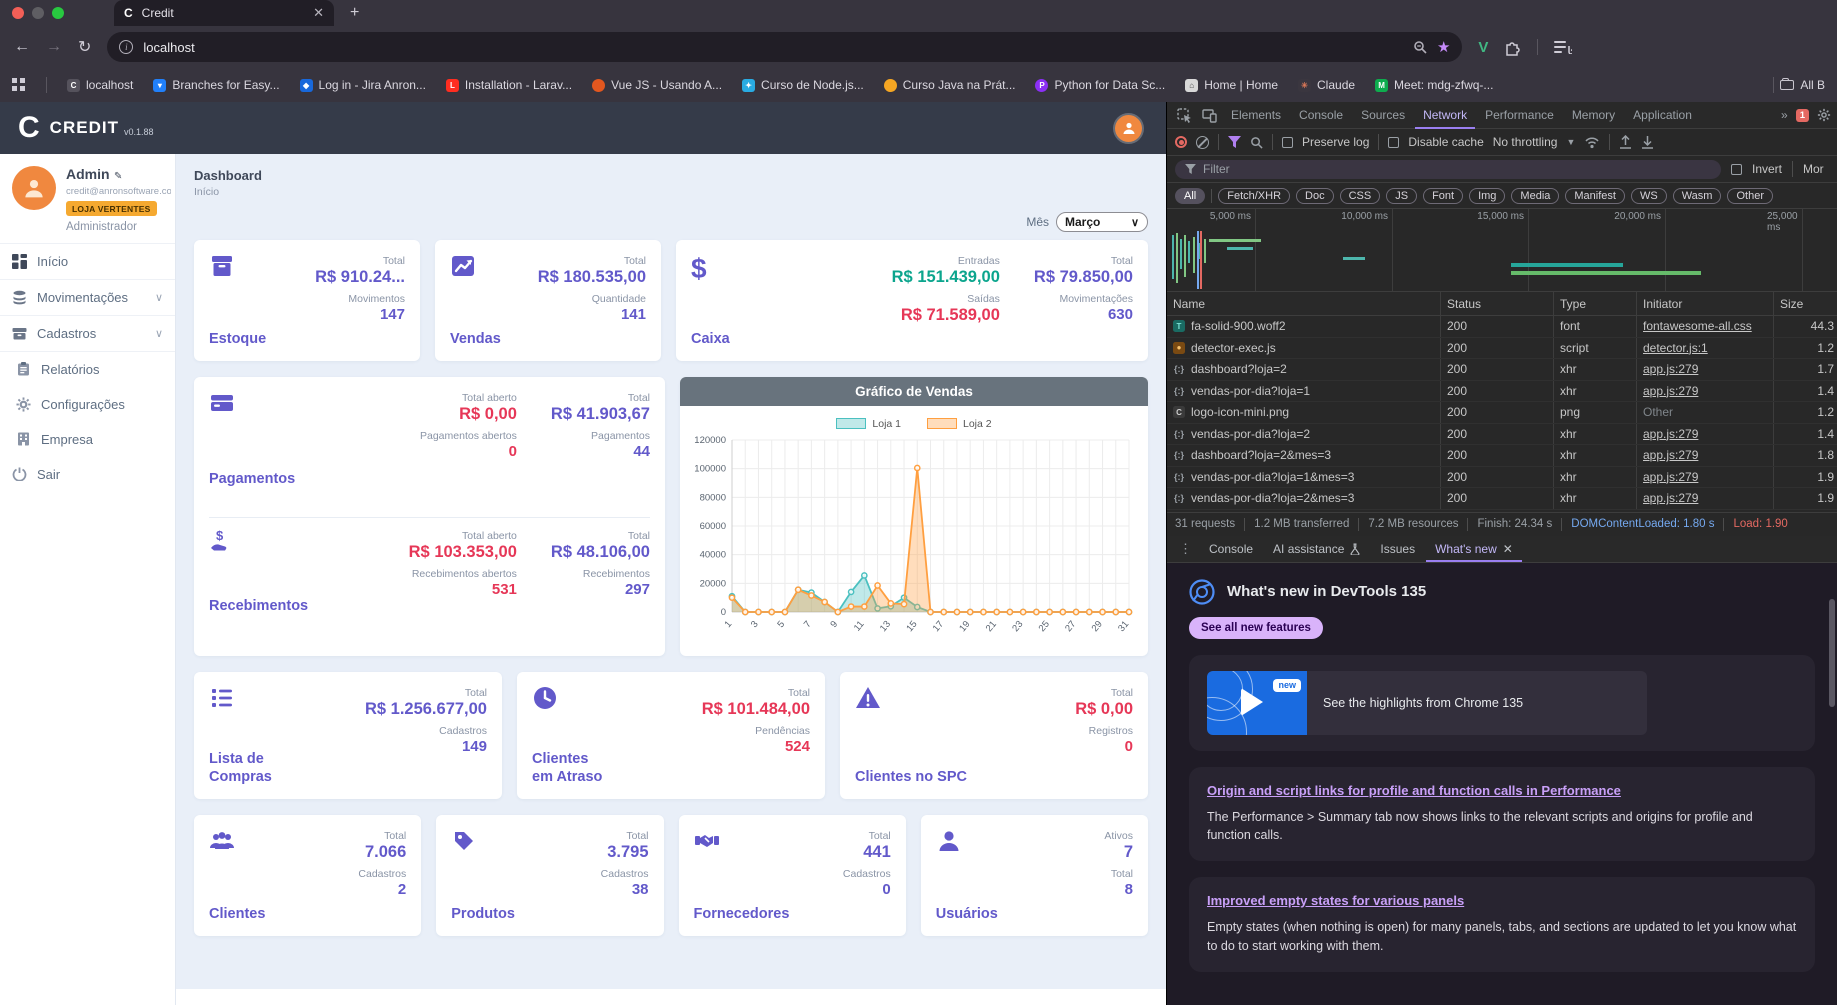 The image size is (1837, 1005). Describe the element at coordinates (1315, 195) in the screenshot. I see `chip-doc: Doc` at that location.